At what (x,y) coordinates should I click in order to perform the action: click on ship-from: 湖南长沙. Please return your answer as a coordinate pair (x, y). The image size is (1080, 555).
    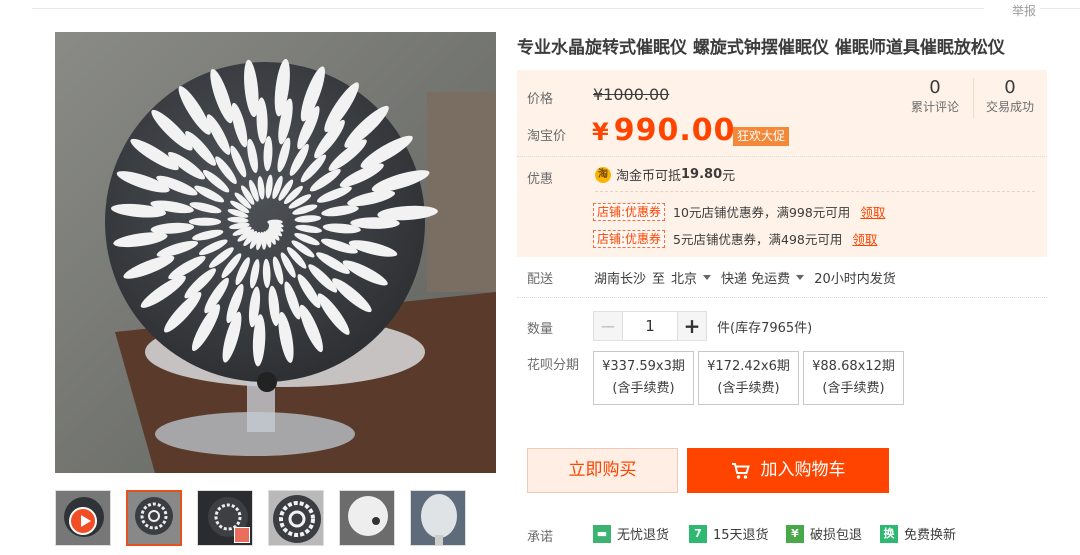
    Looking at the image, I should click on (620, 279).